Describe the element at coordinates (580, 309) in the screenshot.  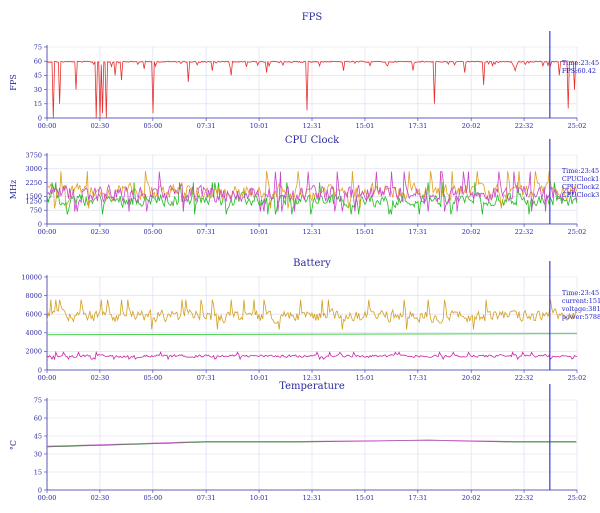
I see `marker-readout: voltage:3811.00mV` at that location.